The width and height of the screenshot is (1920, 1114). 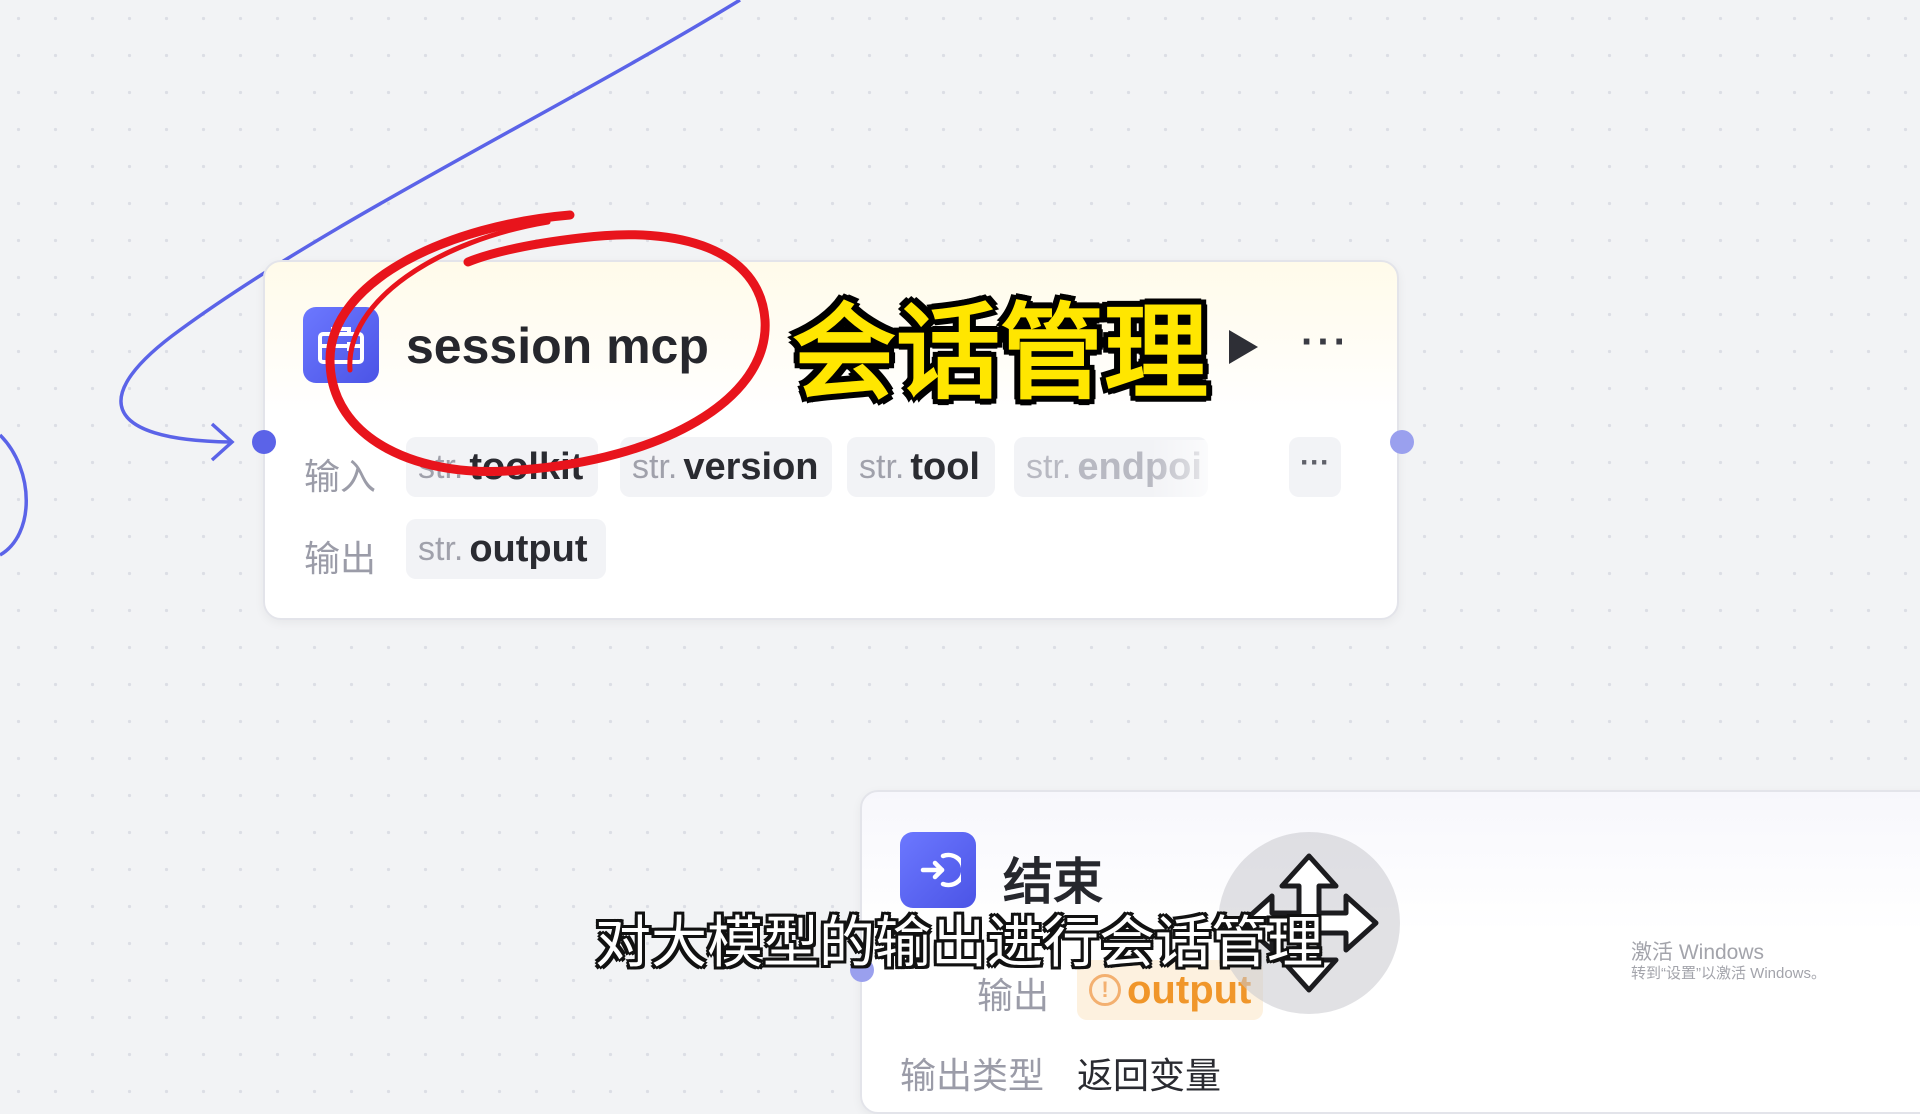 What do you see at coordinates (959, 942) in the screenshot?
I see `video-subtitle: 对大模型的输出进行会话管理` at bounding box center [959, 942].